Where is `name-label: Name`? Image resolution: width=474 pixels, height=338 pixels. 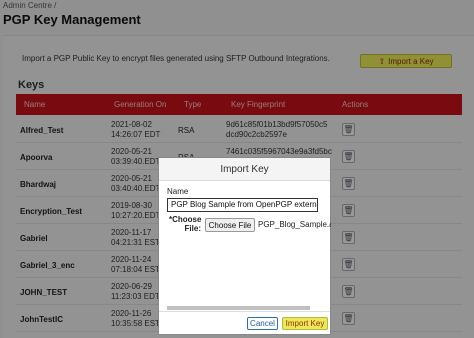 name-label: Name is located at coordinates (178, 191).